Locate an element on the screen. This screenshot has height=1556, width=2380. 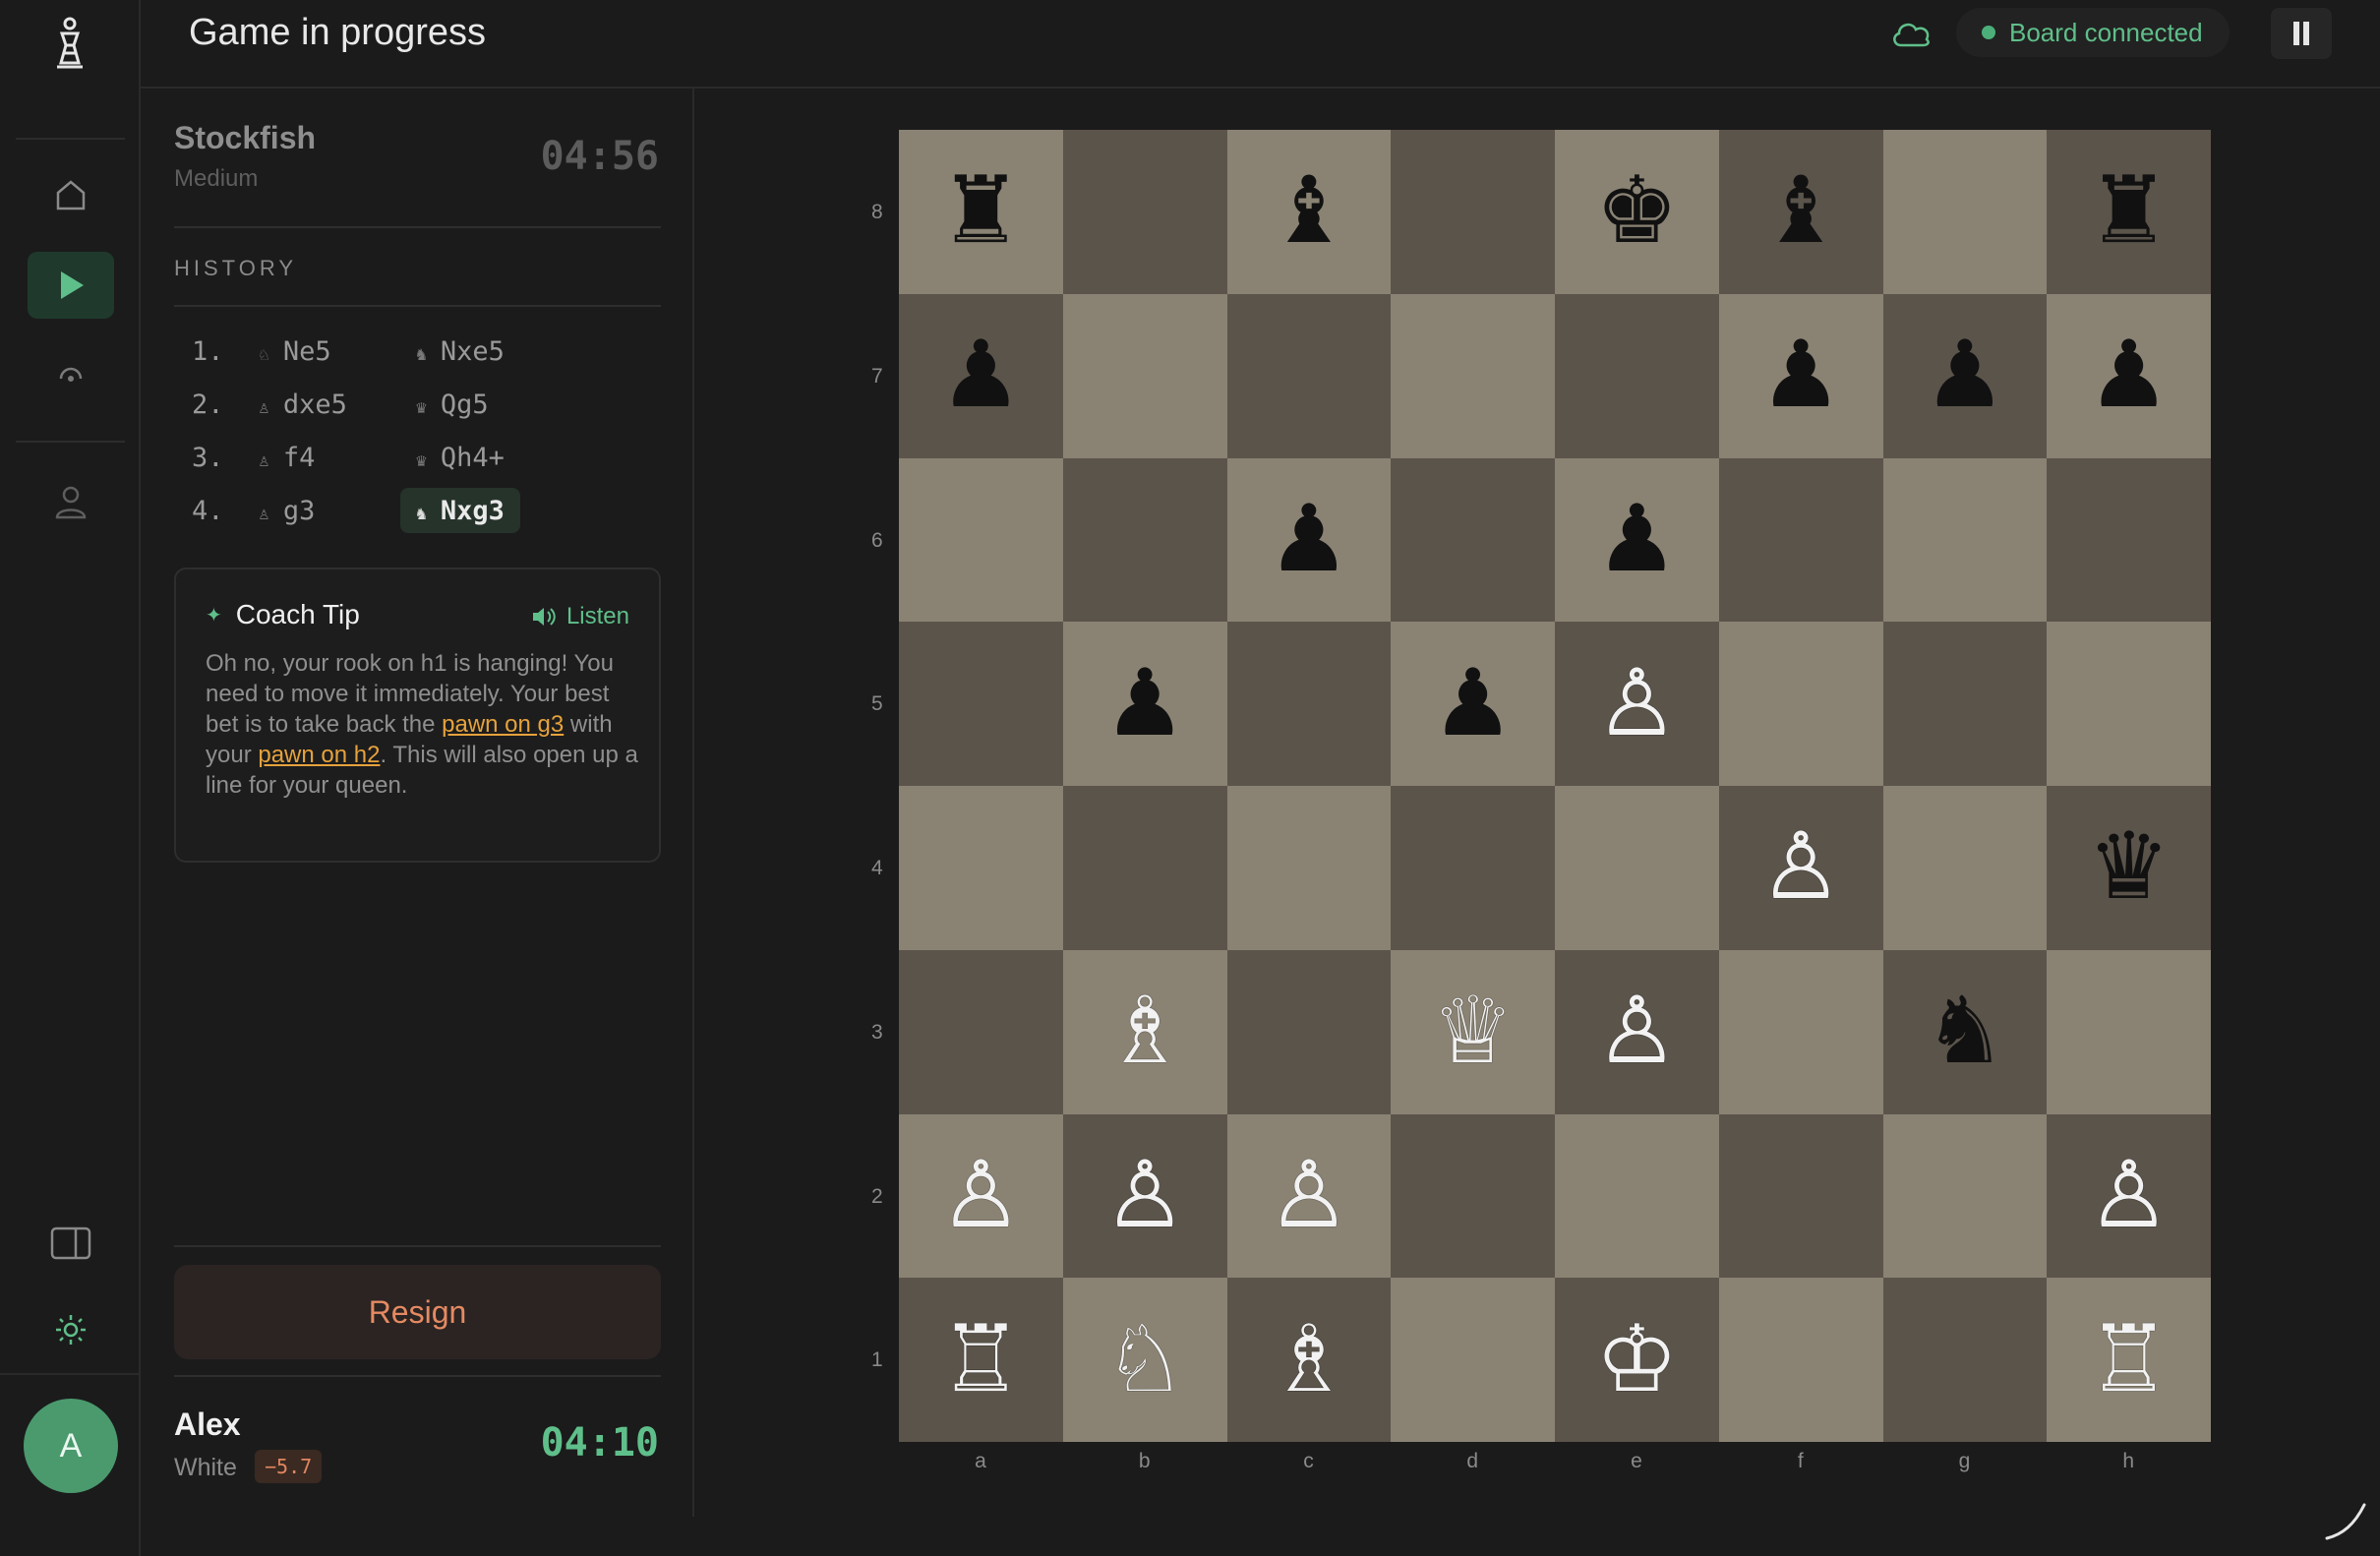
current-move: ♞ Nxg3 is located at coordinates (460, 511).